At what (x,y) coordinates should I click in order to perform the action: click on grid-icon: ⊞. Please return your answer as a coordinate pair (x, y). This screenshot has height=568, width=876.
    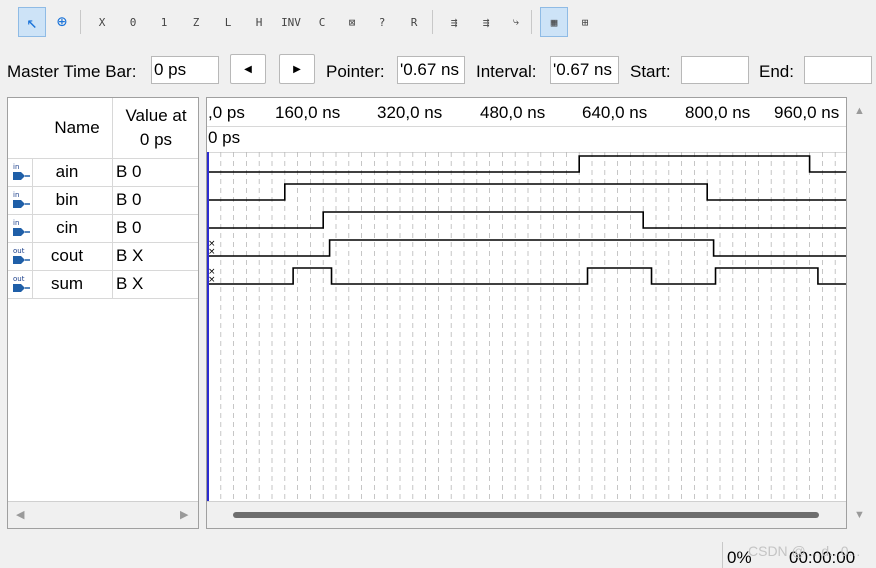
    Looking at the image, I should click on (585, 22).